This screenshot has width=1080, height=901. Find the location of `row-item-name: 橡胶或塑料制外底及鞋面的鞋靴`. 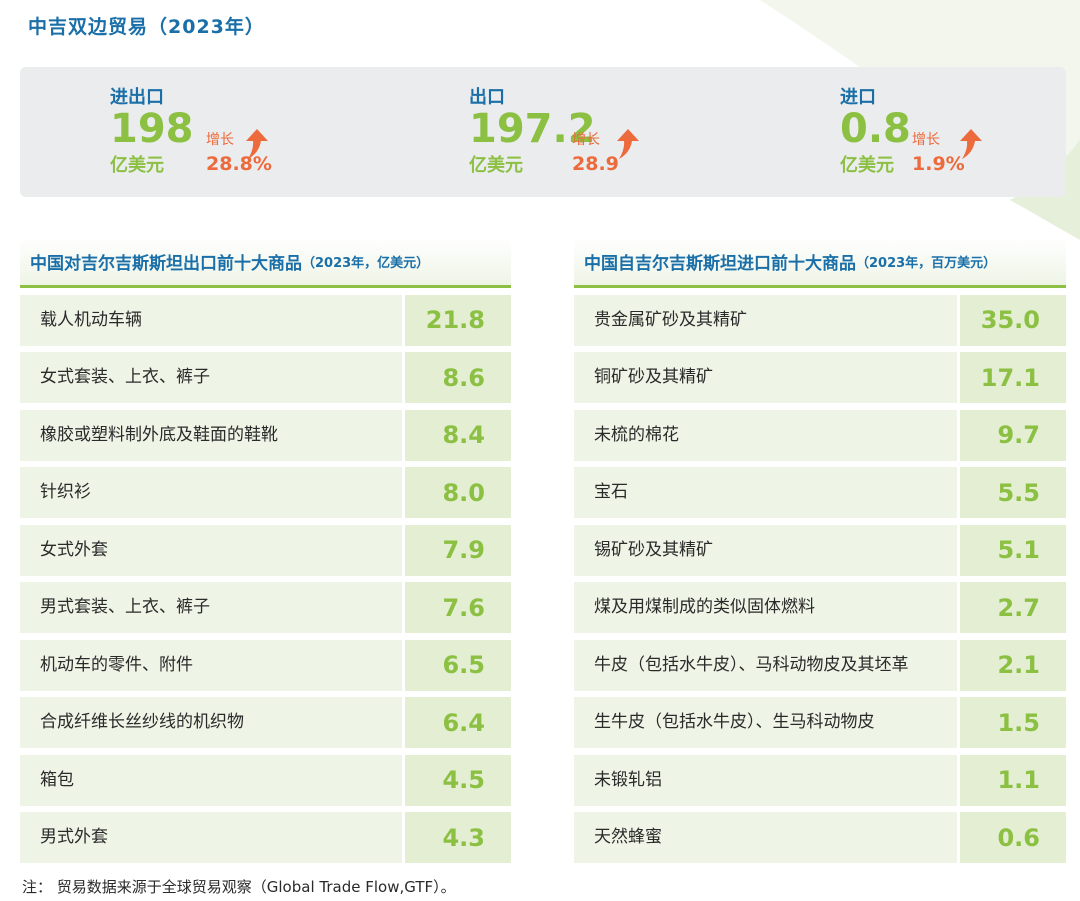

row-item-name: 橡胶或塑料制外底及鞋面的鞋靴 is located at coordinates (211, 435).